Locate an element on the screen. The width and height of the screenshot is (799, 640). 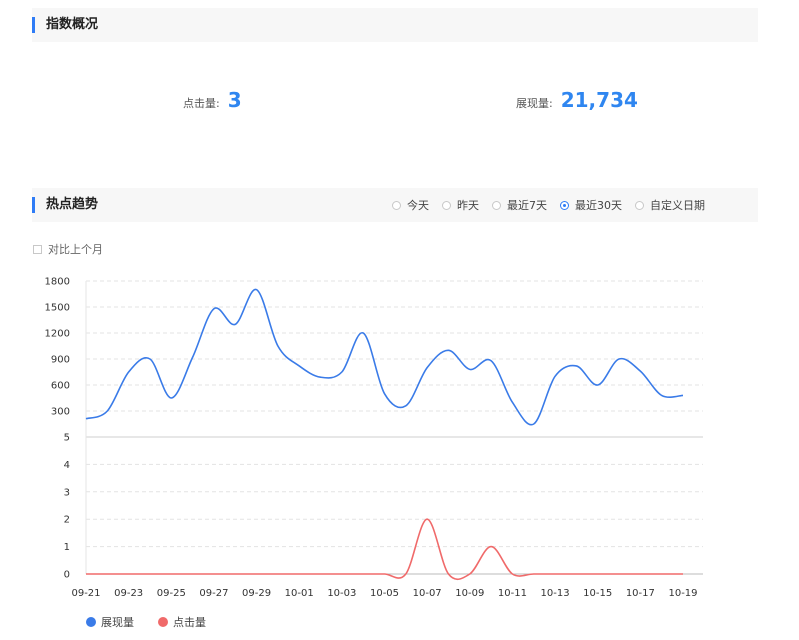
x-tick-label: 10-19 is located at coordinates (682, 593).